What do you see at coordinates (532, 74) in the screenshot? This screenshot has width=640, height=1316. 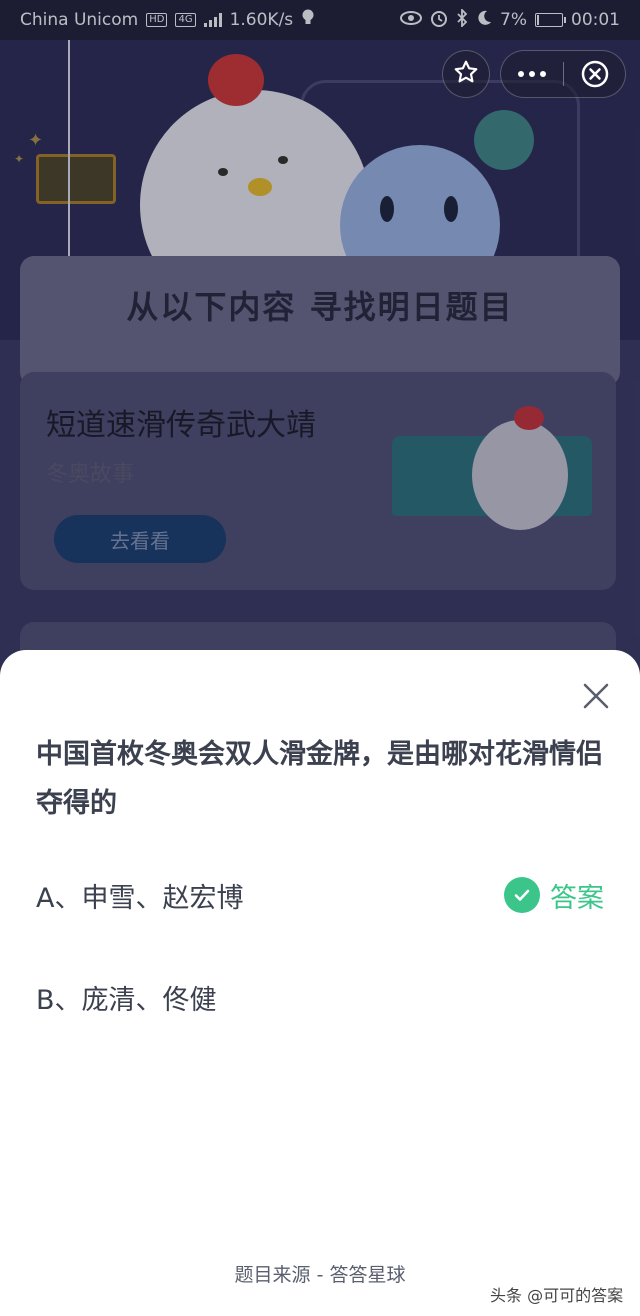 I see `more-icon` at bounding box center [532, 74].